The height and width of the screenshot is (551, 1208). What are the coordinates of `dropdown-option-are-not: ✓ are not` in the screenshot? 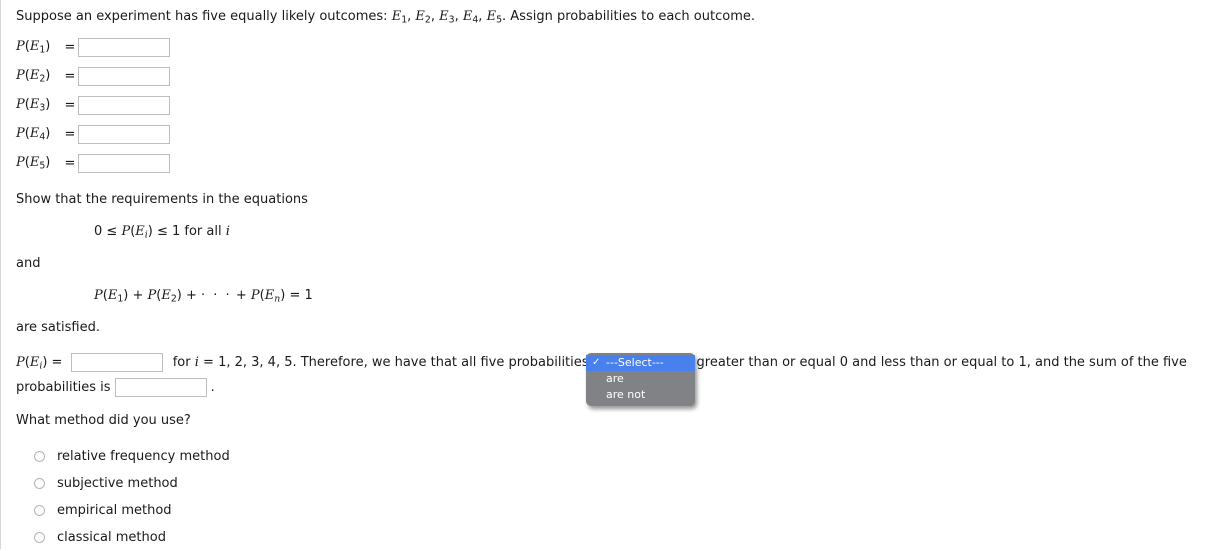 It's located at (640, 395).